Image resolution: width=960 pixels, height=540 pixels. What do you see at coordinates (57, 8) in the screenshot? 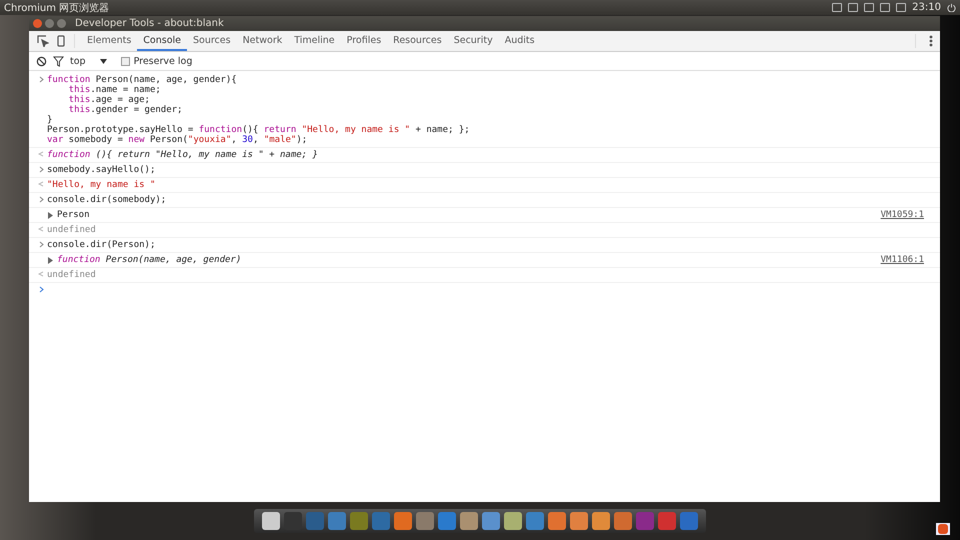
I see `app-name: Chromium 网页浏览器` at bounding box center [57, 8].